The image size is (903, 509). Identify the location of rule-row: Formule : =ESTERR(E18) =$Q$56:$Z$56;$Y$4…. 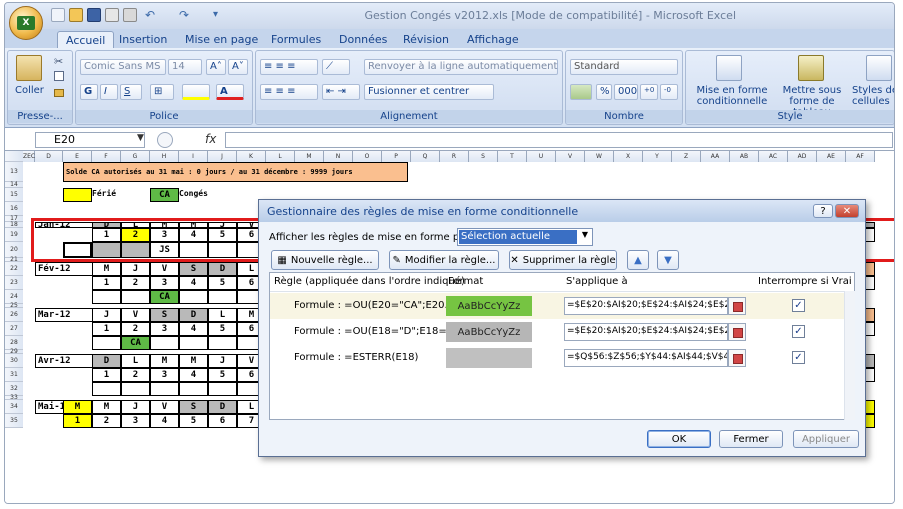
(557, 358).